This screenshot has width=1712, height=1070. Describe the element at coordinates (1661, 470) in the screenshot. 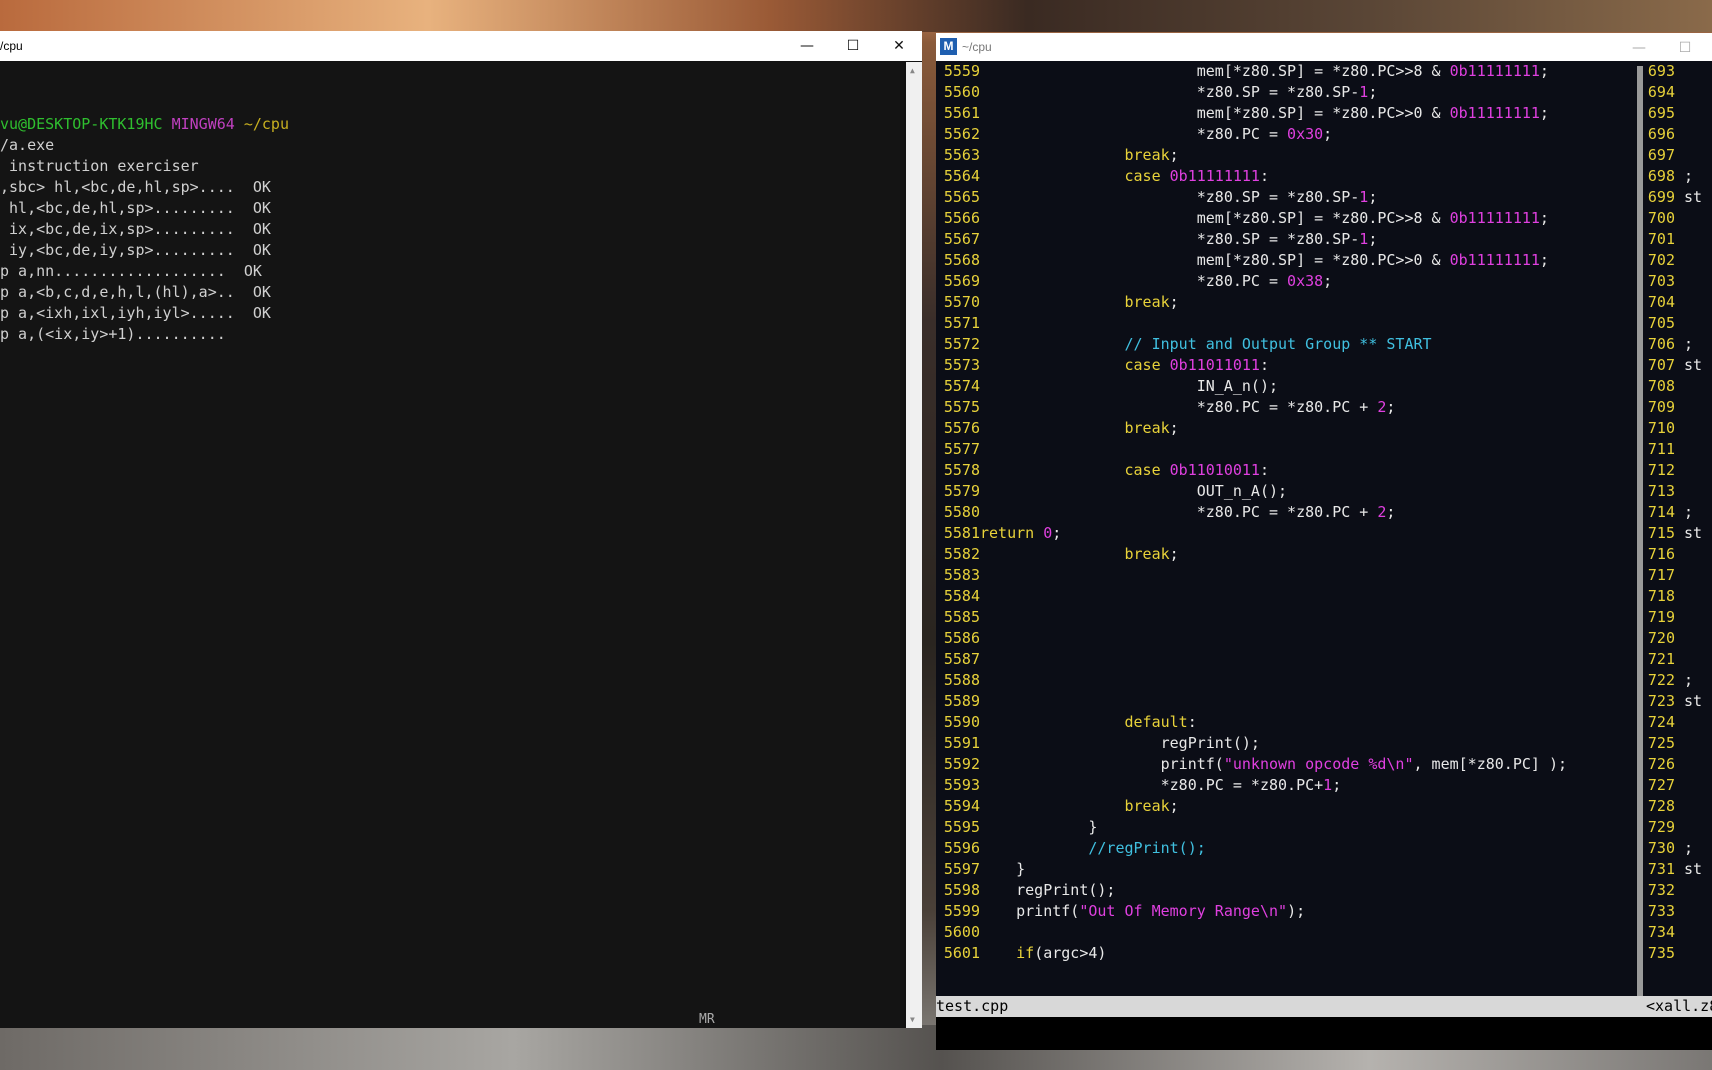

I see `line-number: 712` at that location.